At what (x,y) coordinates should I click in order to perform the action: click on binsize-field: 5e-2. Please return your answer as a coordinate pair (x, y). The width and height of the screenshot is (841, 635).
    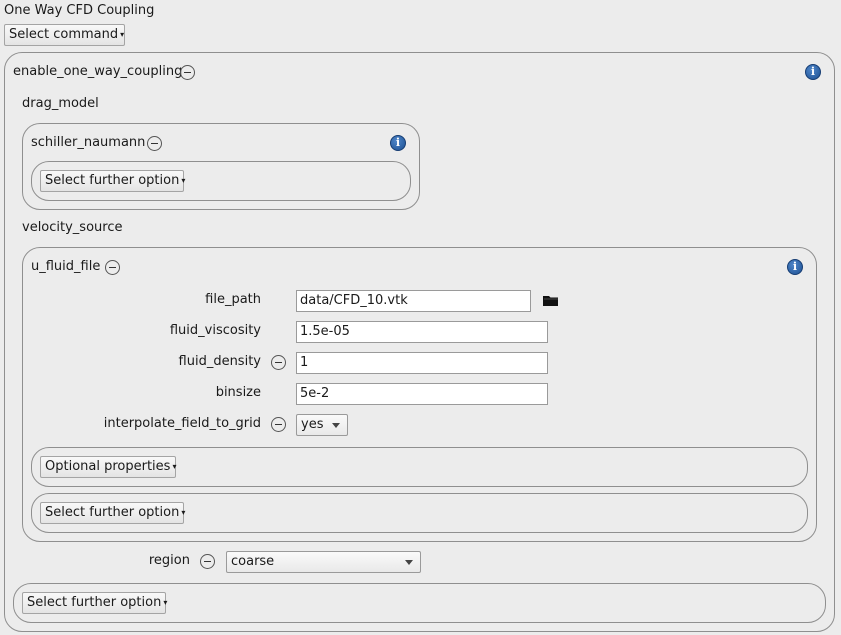
    Looking at the image, I should click on (422, 394).